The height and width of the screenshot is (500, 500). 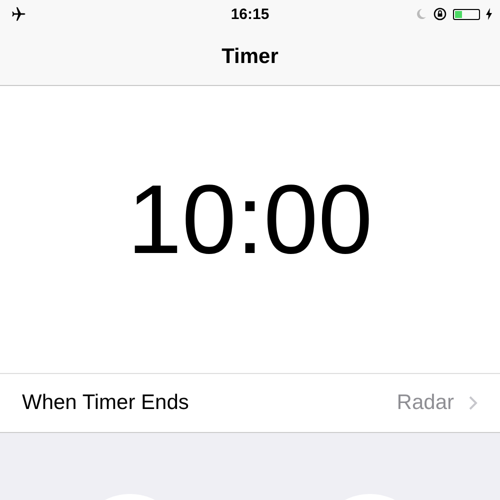 What do you see at coordinates (421, 14) in the screenshot?
I see `moon-icon` at bounding box center [421, 14].